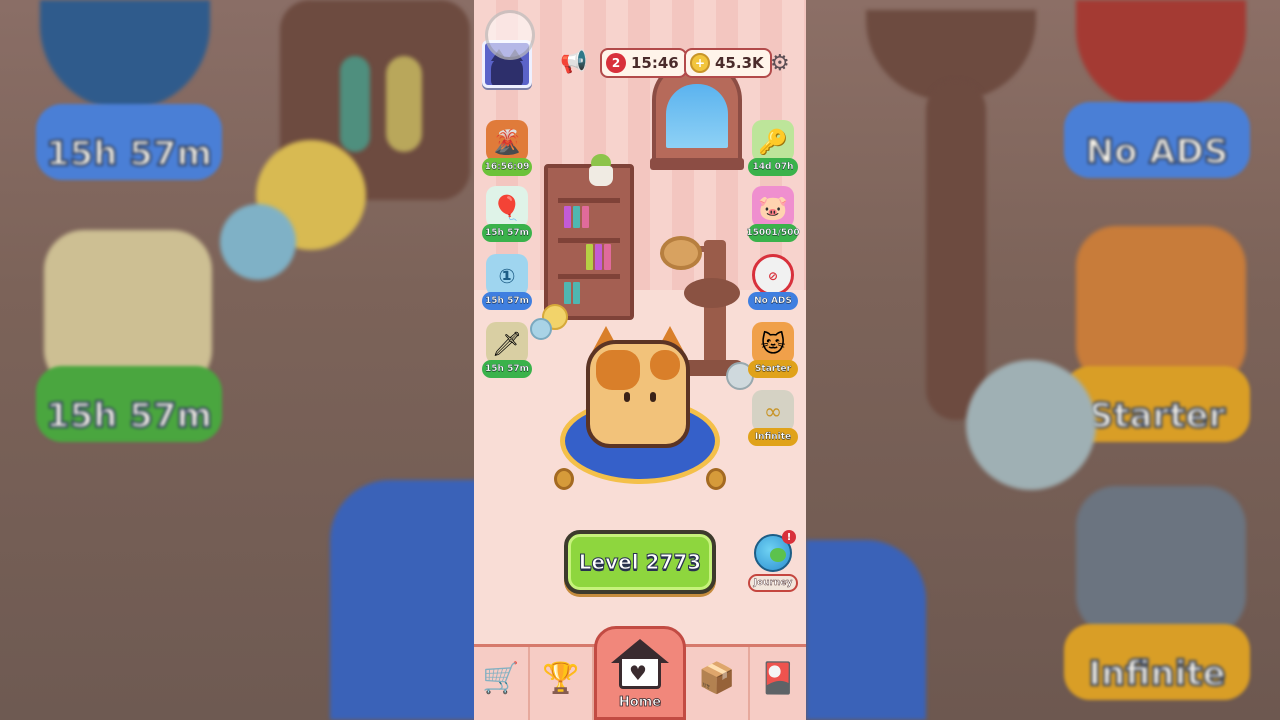  I want to click on home-icon: ♥, so click(640, 664).